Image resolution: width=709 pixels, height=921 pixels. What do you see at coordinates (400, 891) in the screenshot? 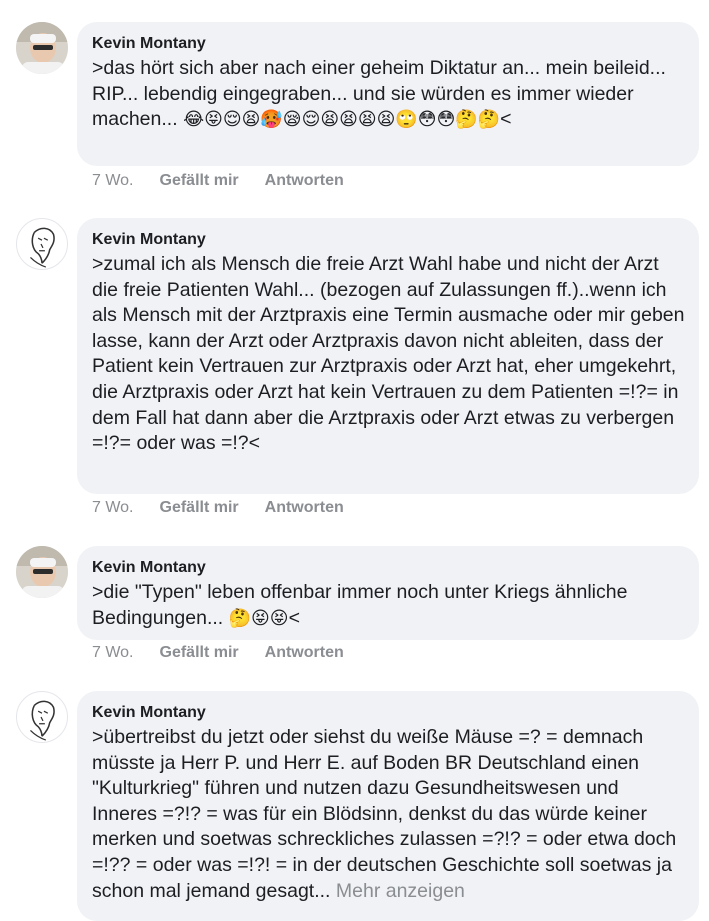
I see `show-more-link: Mehr anzeigen` at bounding box center [400, 891].